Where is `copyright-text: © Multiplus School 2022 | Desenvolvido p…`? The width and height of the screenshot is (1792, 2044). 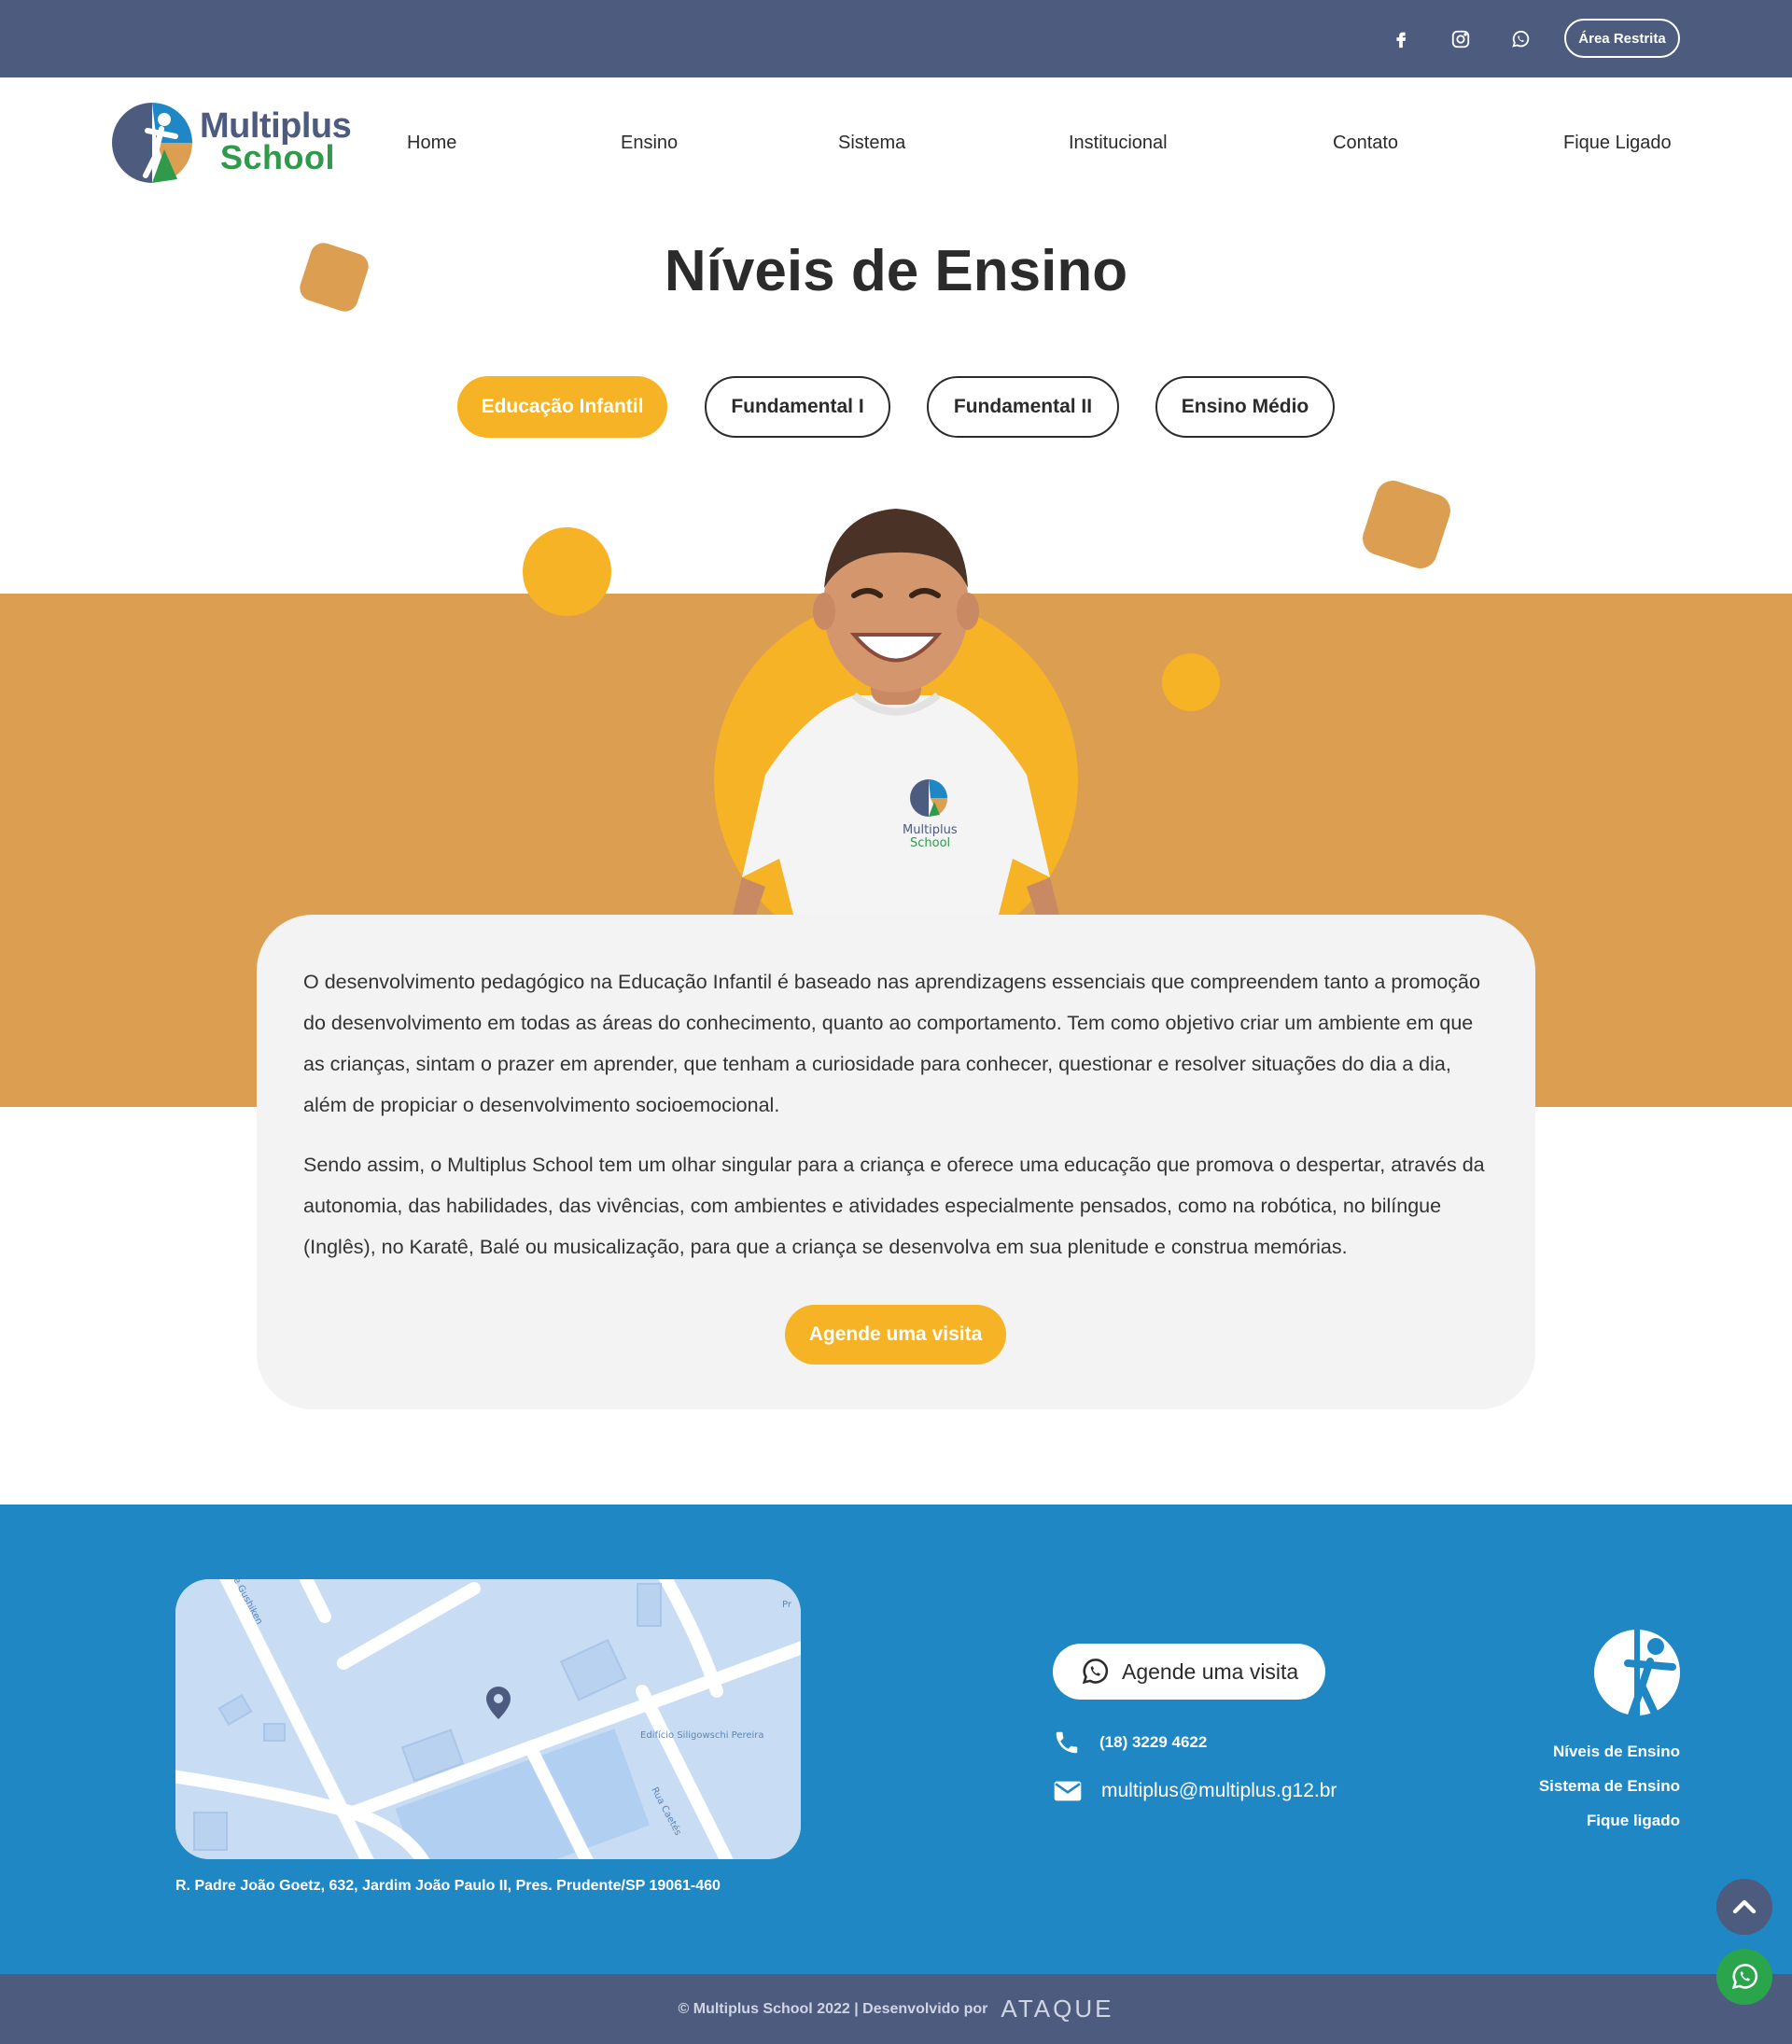
copyright-text: © Multiplus School 2022 | Desenvolvido p… is located at coordinates (833, 2008).